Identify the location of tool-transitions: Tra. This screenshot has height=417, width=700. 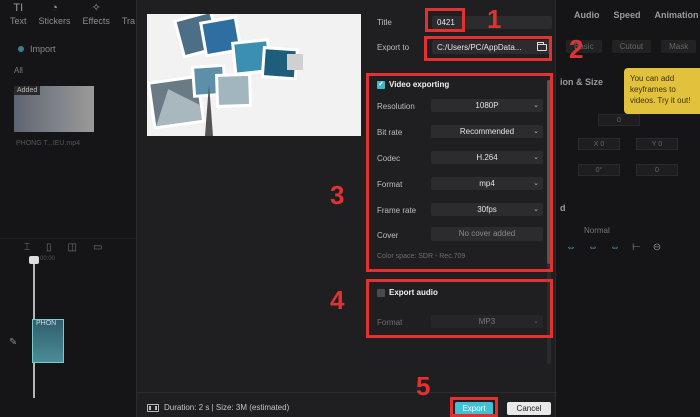
(128, 17).